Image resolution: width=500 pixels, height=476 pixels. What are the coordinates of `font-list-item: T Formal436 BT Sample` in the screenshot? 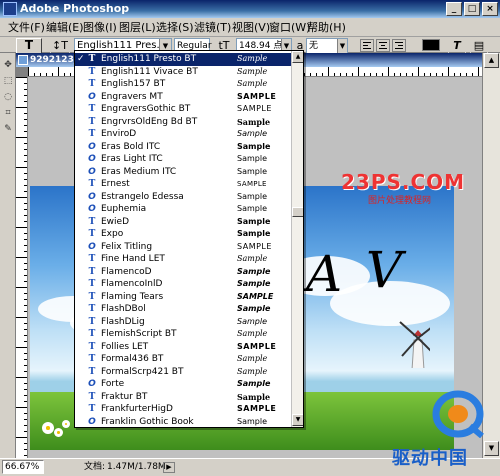 It's located at (183, 359).